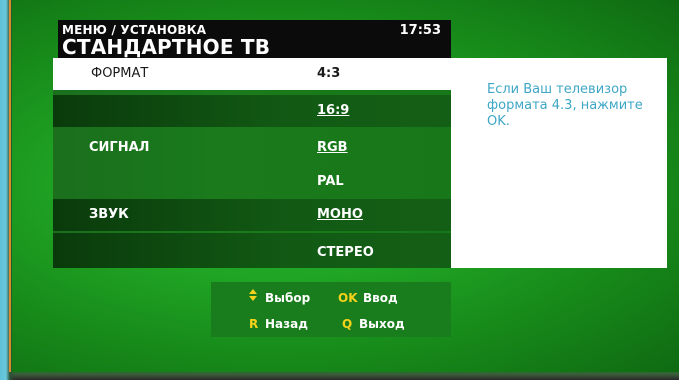 This screenshot has height=380, width=679. What do you see at coordinates (252, 250) in the screenshot?
I see `menu-row-sound-stereo: СТЕРЕО` at bounding box center [252, 250].